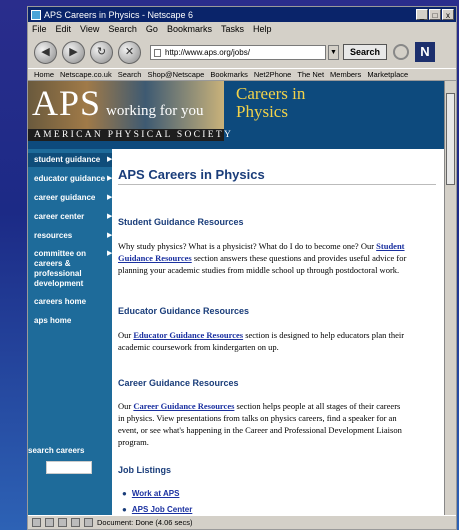 The height and width of the screenshot is (530, 459). What do you see at coordinates (207, 52) in the screenshot?
I see `url-text: http://www.aps.org/jobs/` at bounding box center [207, 52].